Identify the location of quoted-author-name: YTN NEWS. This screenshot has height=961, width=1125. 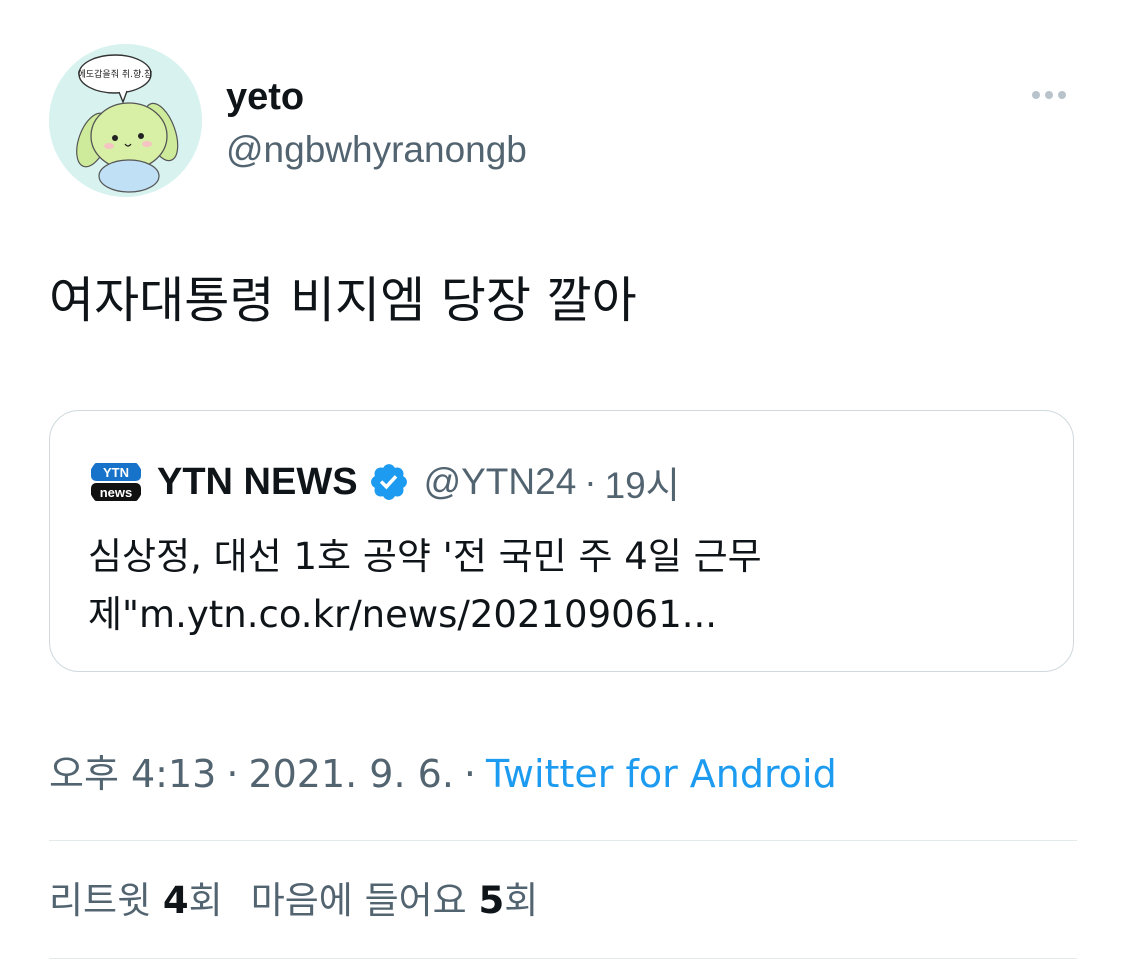
(257, 482).